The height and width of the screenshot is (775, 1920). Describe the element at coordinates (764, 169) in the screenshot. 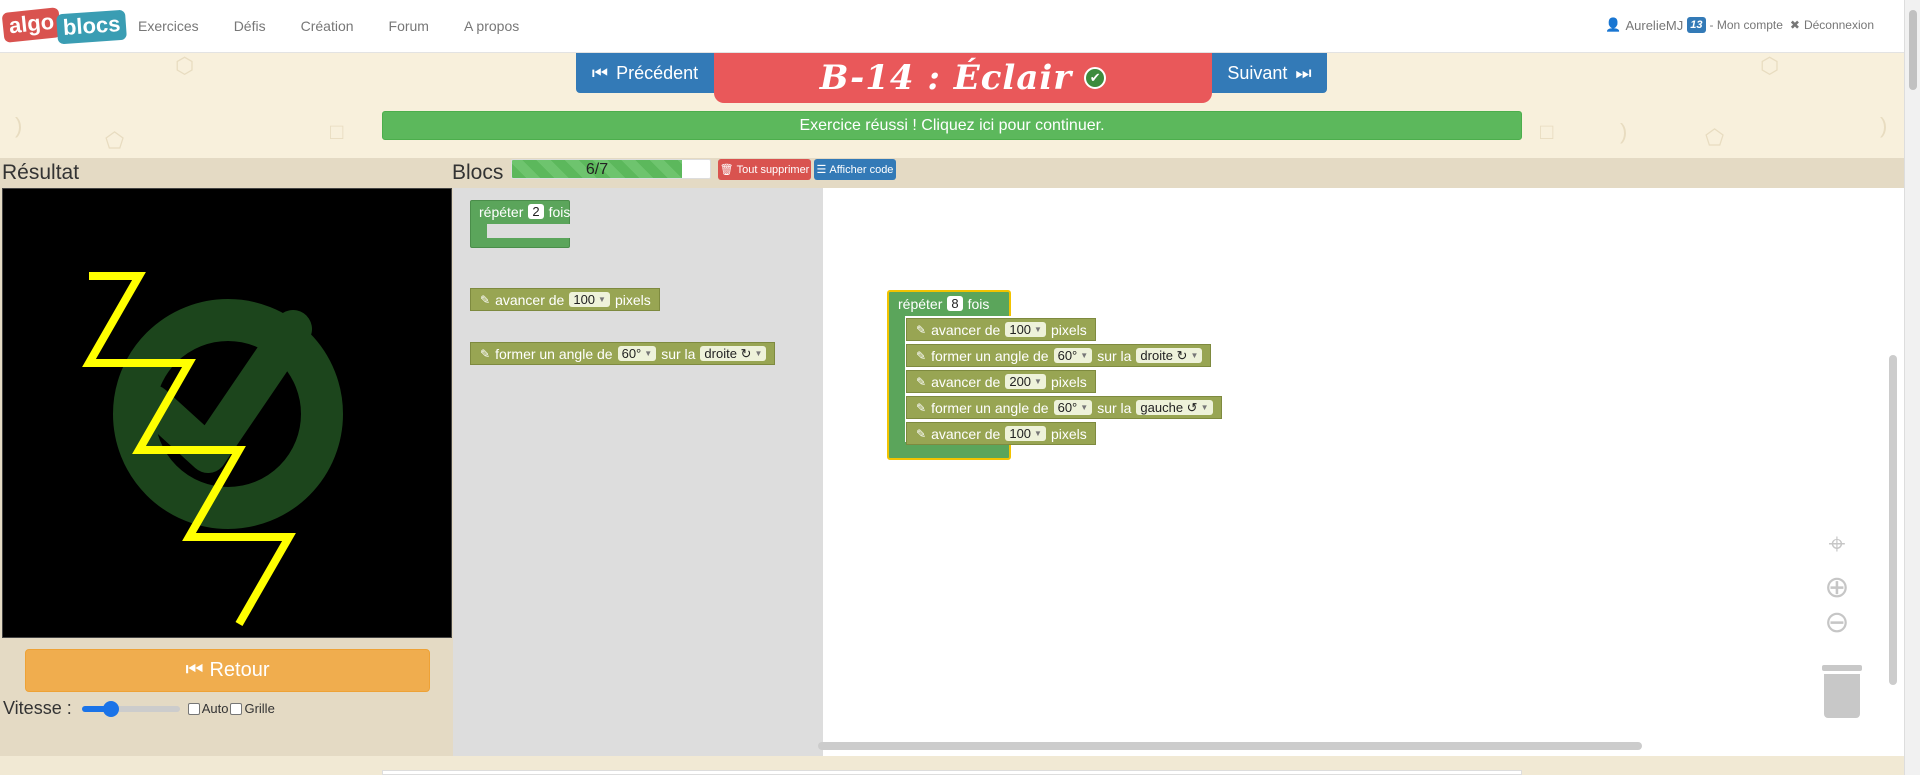

I see `delete-all-button: 🗑 Tout supprimer` at that location.